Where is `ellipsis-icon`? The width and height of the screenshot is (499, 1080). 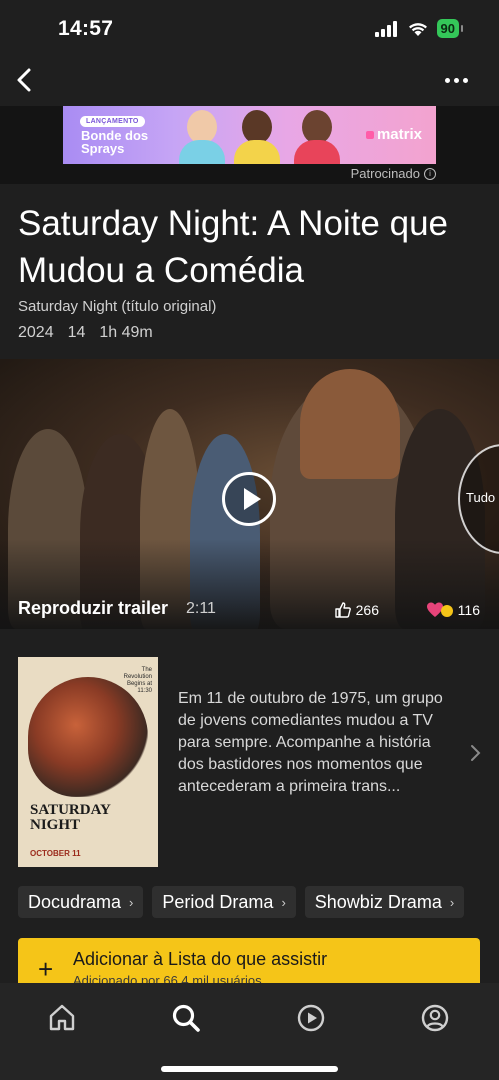 ellipsis-icon is located at coordinates (447, 80).